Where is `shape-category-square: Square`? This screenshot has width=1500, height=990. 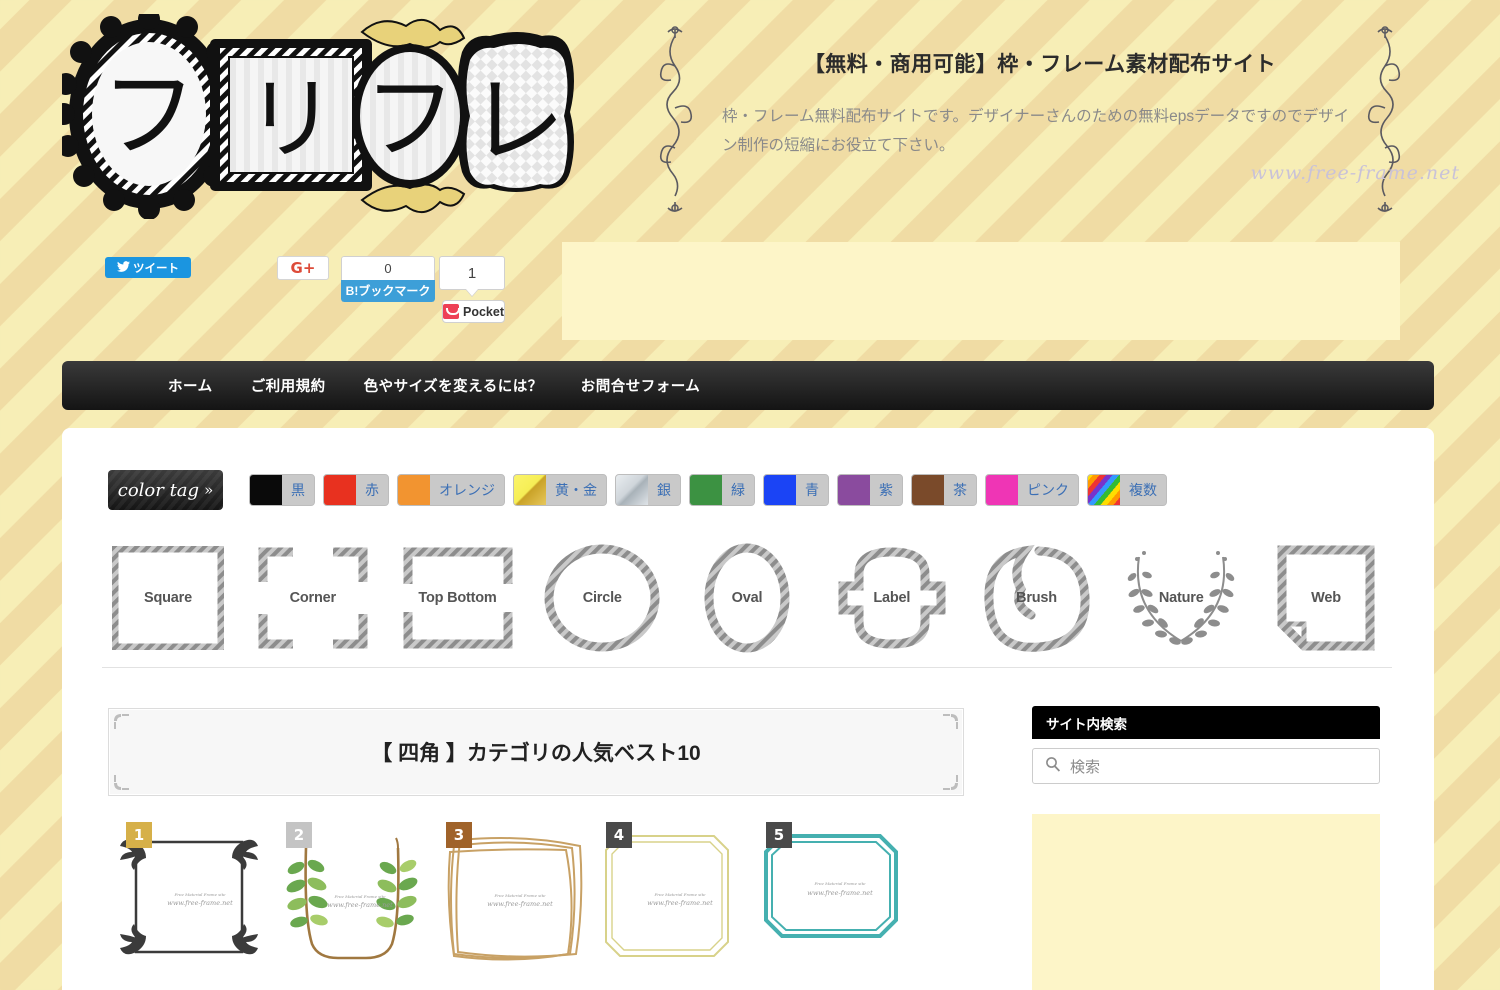 shape-category-square: Square is located at coordinates (168, 597).